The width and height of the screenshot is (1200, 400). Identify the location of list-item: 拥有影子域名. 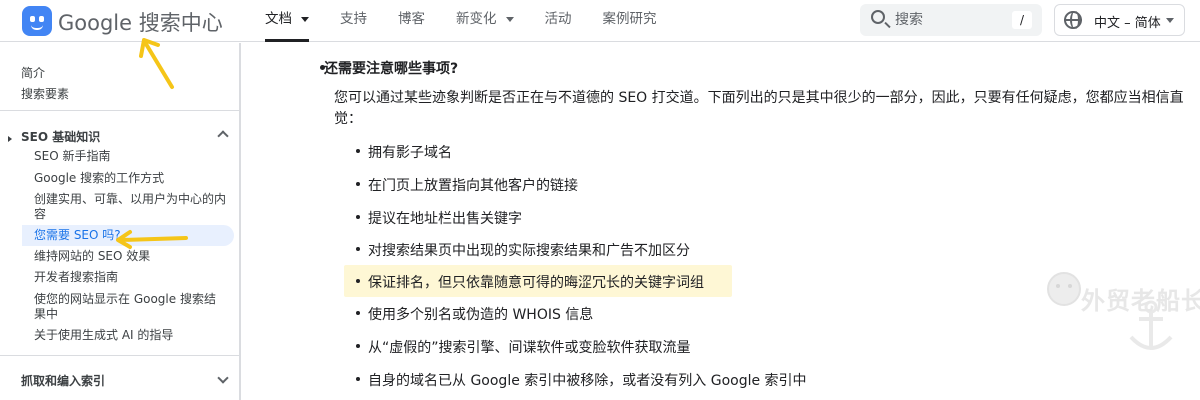
(410, 153).